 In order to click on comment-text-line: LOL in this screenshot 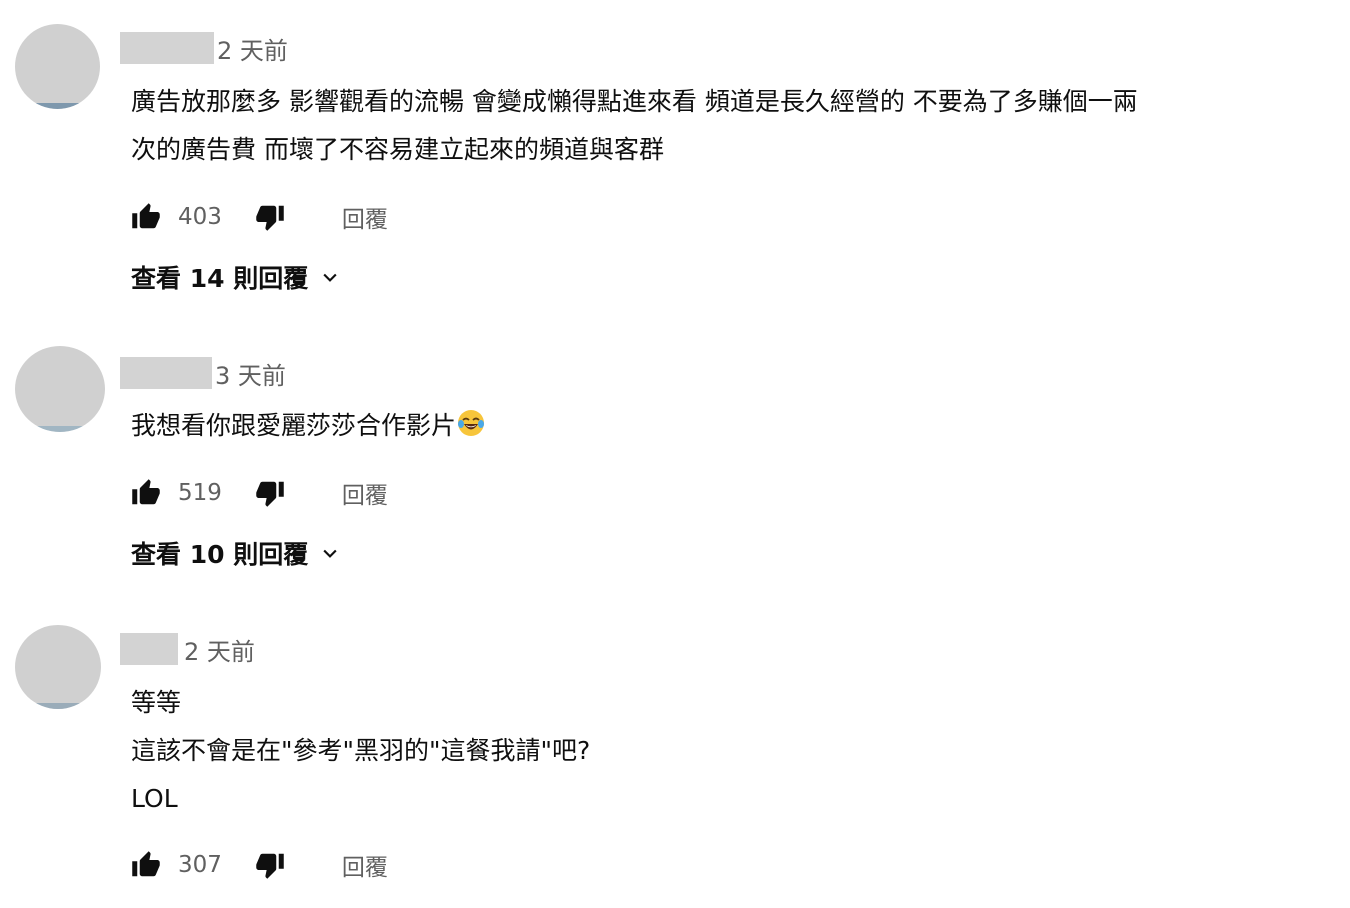, I will do `click(154, 798)`.